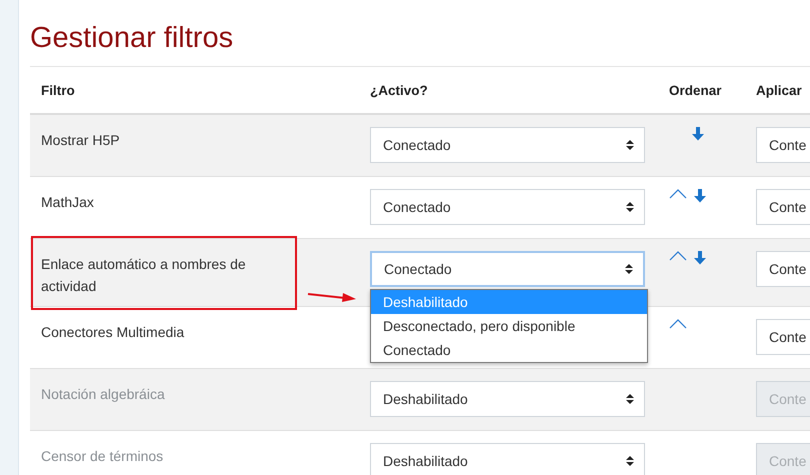  I want to click on page-title: Gestionar filtros, so click(132, 38).